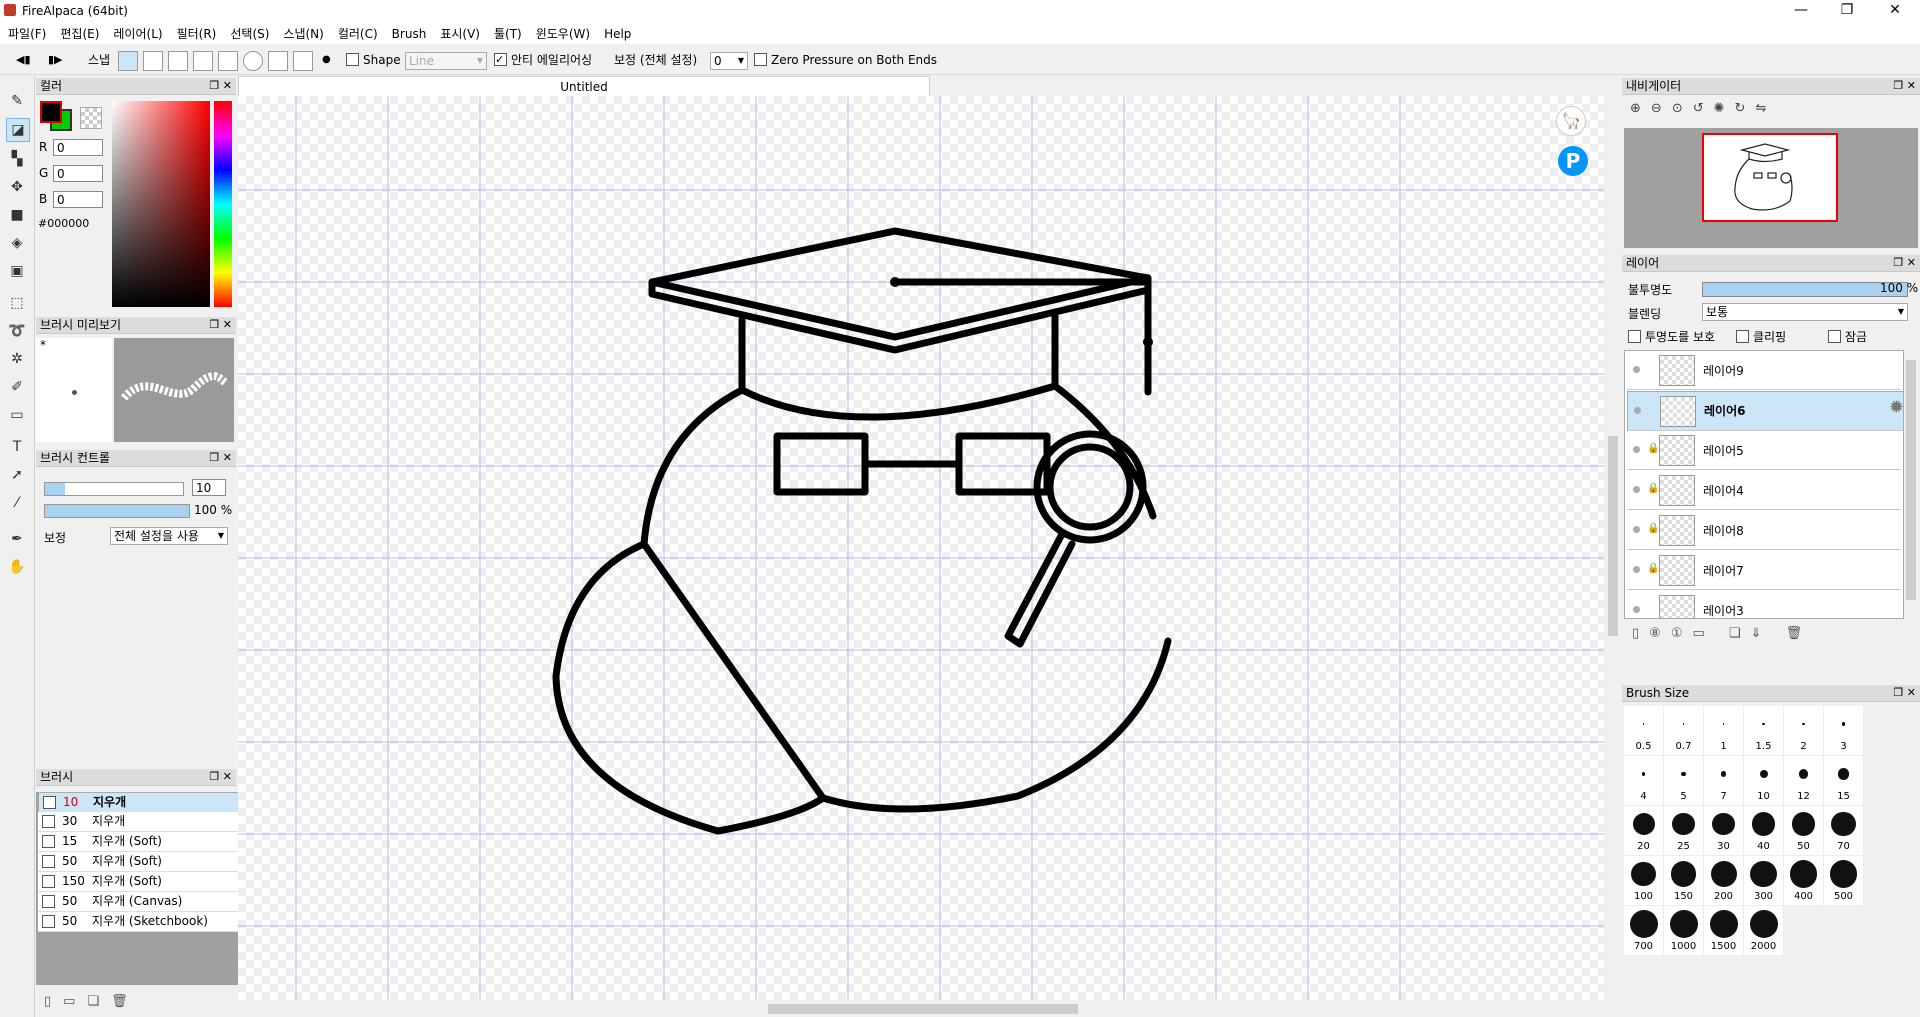 Image resolution: width=1920 pixels, height=1017 pixels. What do you see at coordinates (253, 61) in the screenshot?
I see `snap-circle-icon` at bounding box center [253, 61].